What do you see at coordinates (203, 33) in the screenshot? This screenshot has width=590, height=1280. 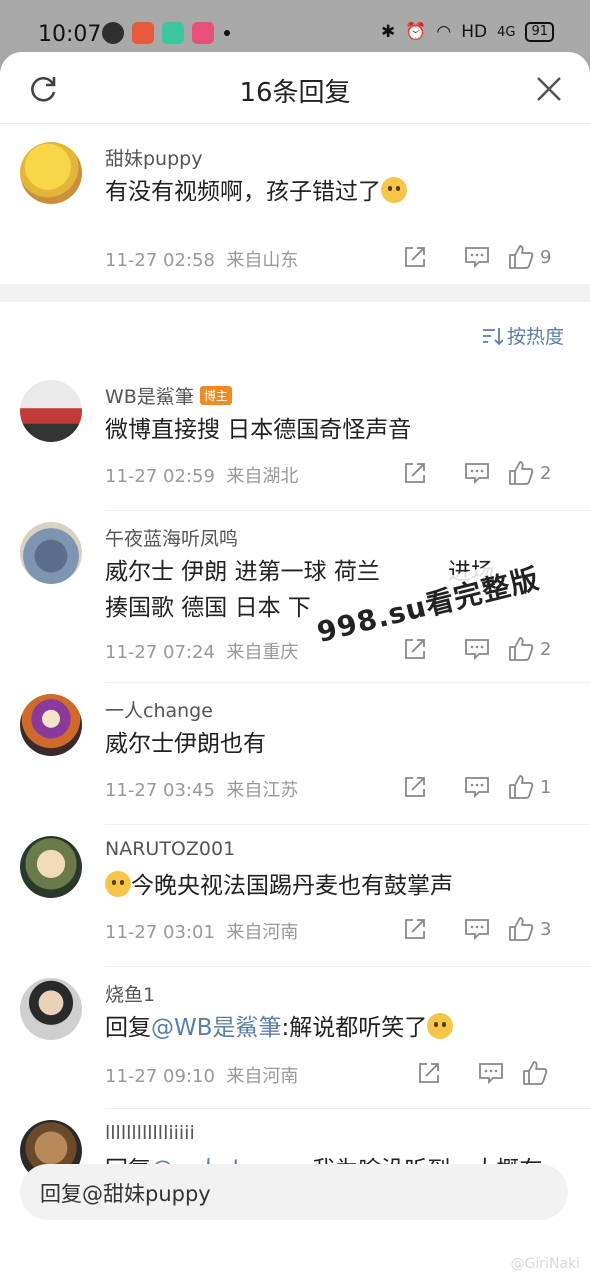 I see `app-icon-pink` at bounding box center [203, 33].